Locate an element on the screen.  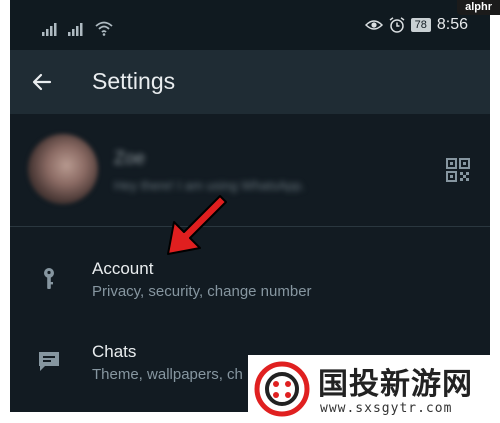
profile-name: Zoe is located at coordinates (130, 158).